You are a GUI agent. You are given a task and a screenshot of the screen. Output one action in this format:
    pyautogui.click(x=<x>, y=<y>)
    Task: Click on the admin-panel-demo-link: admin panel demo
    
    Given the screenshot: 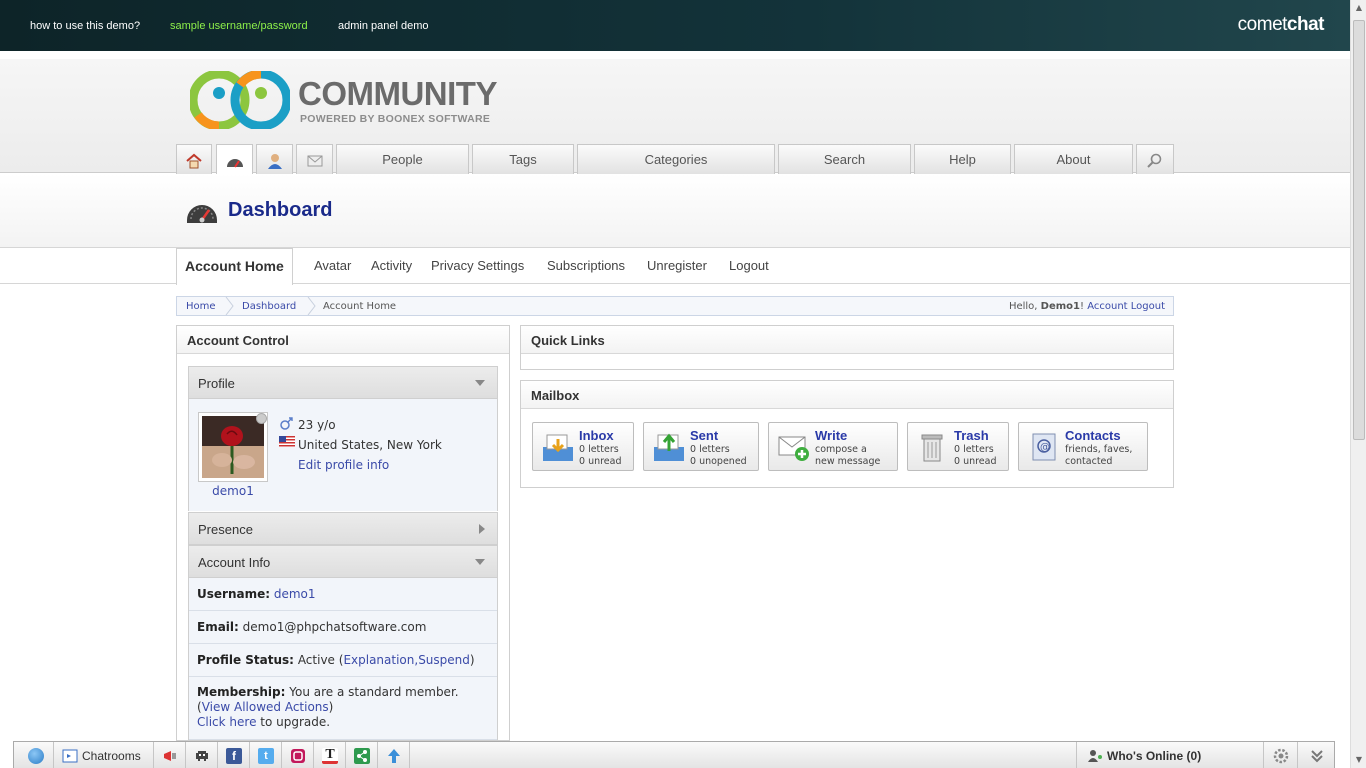 What is the action you would take?
    pyautogui.click(x=383, y=26)
    